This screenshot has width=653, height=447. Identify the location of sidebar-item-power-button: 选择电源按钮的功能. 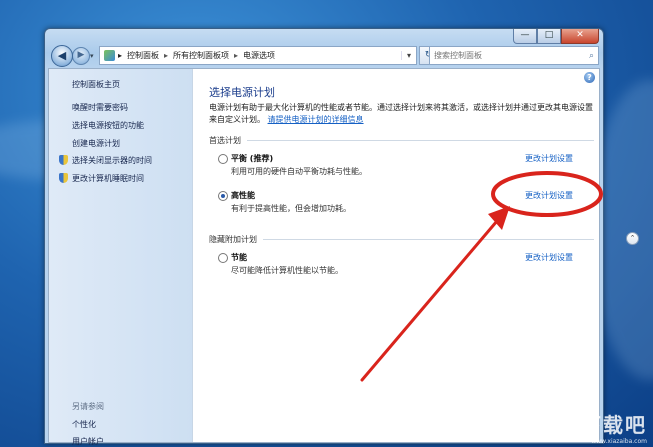
(108, 125).